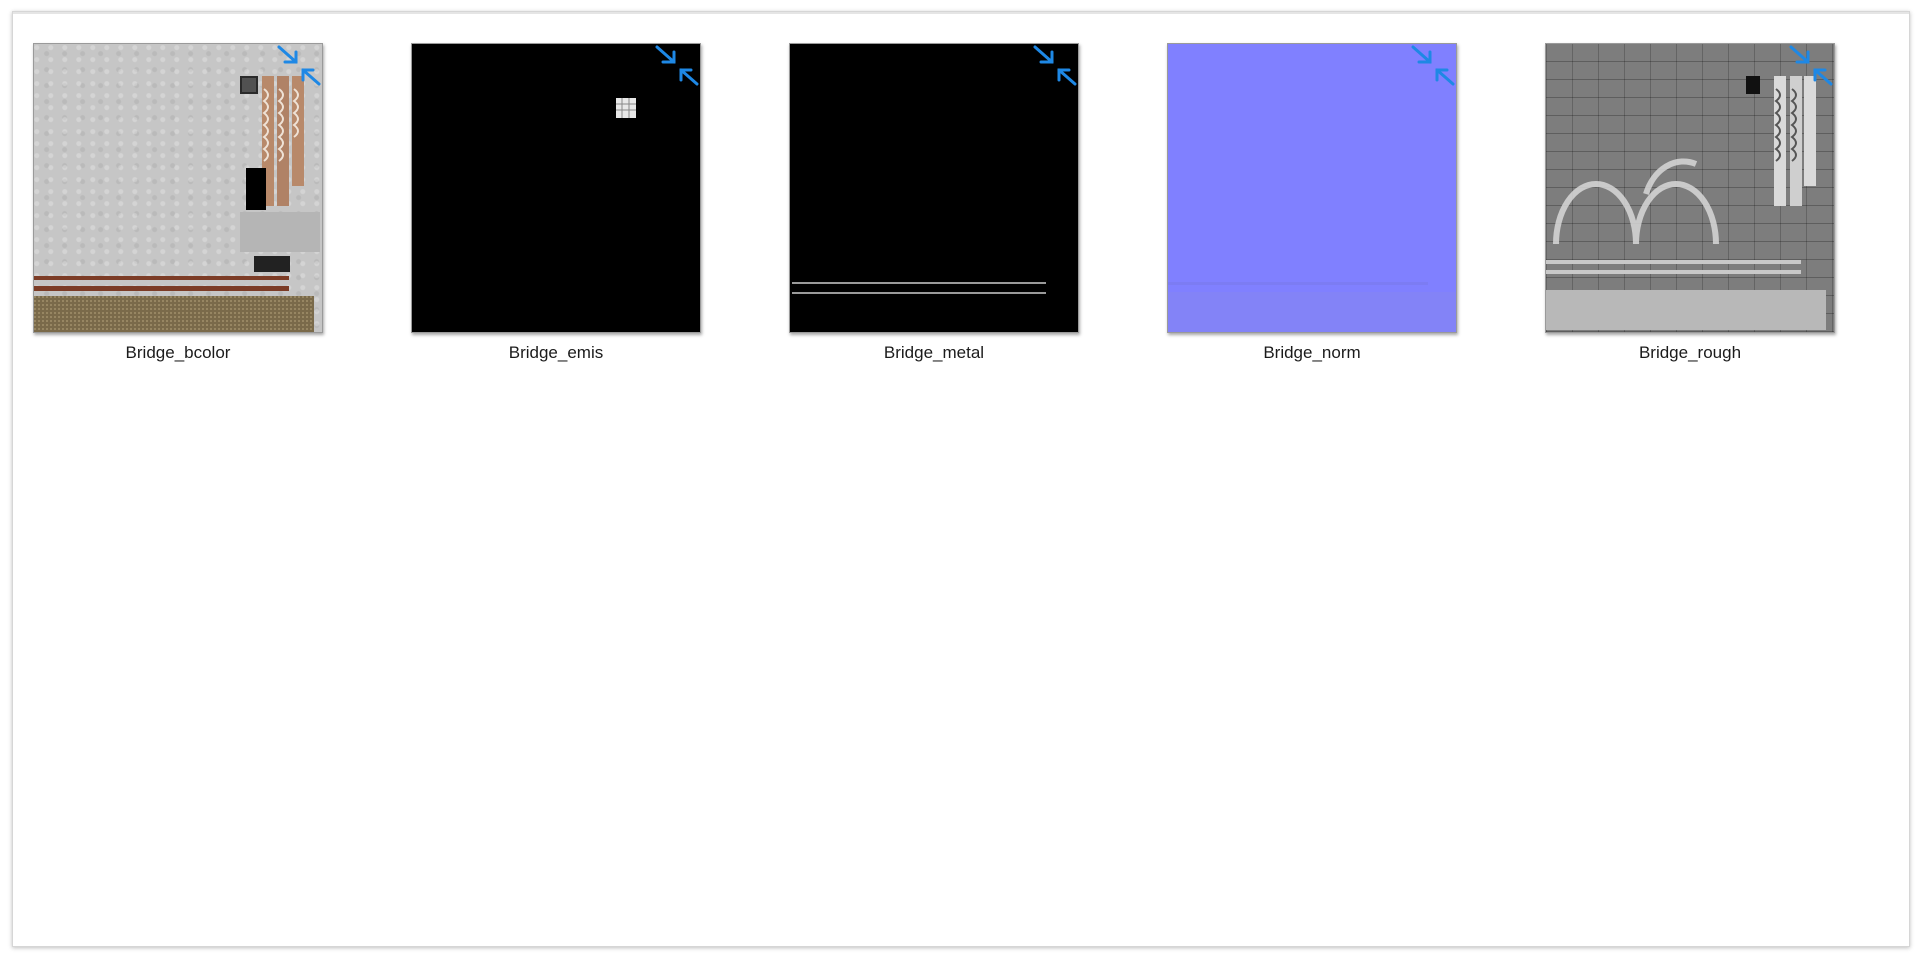 Image resolution: width=1920 pixels, height=958 pixels. I want to click on file-name-label: Bridge_bcolor, so click(178, 352).